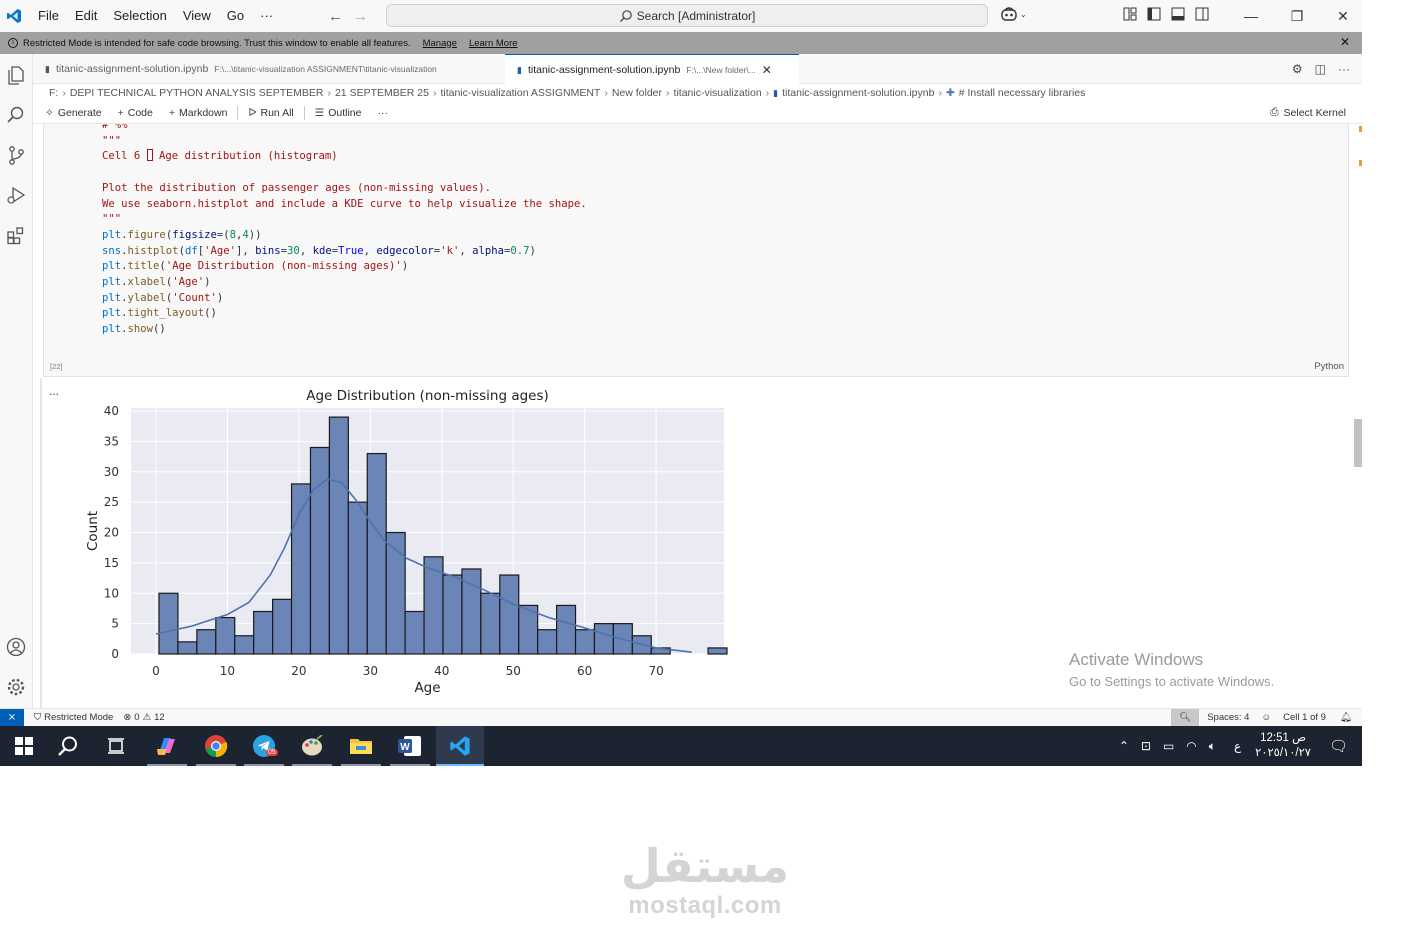  What do you see at coordinates (858, 93) in the screenshot?
I see `breadcrumb-item: titanic-assignment-solution.ipynb` at bounding box center [858, 93].